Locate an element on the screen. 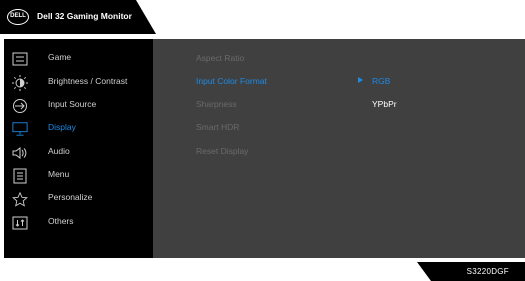  audio-icon is located at coordinates (20, 153).